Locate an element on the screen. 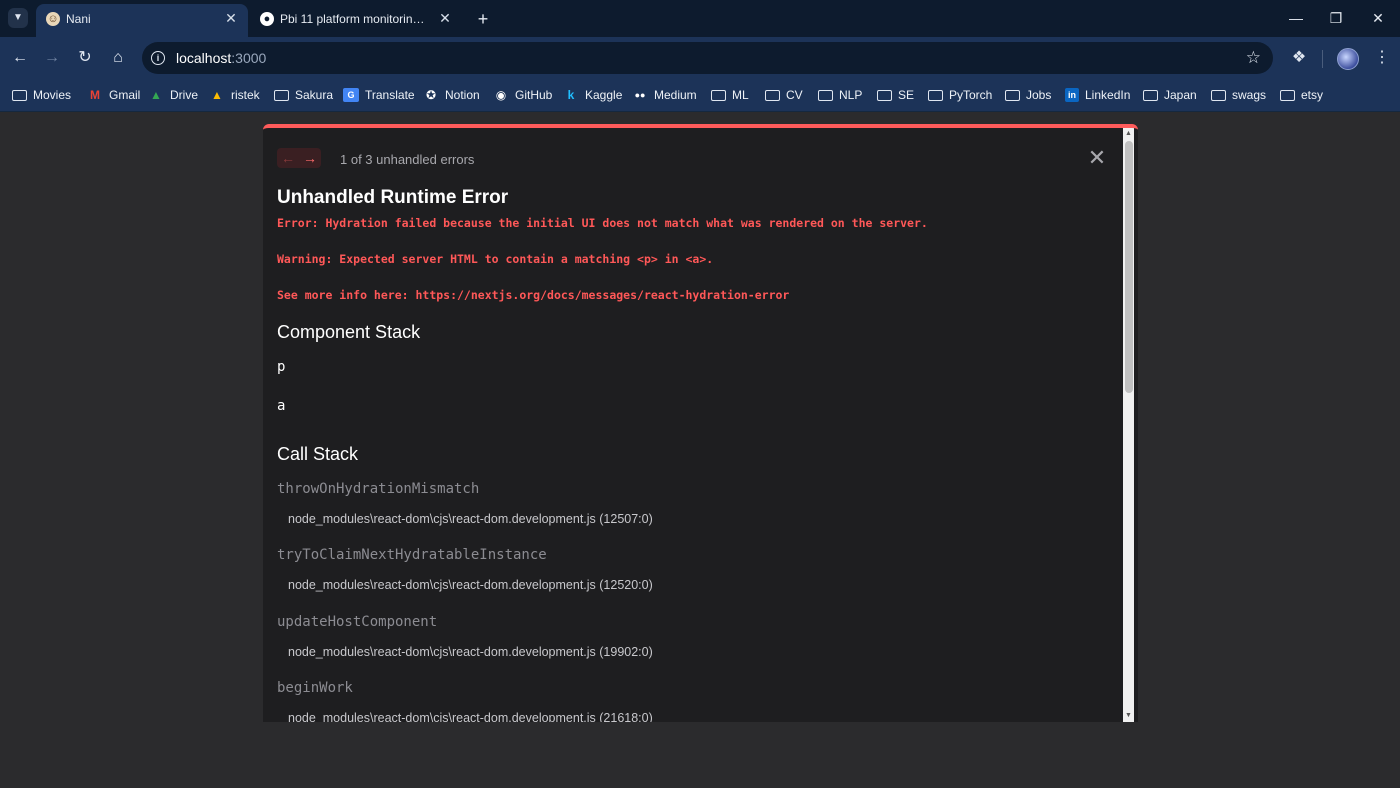  call-stack-function: beginWork is located at coordinates (315, 688).